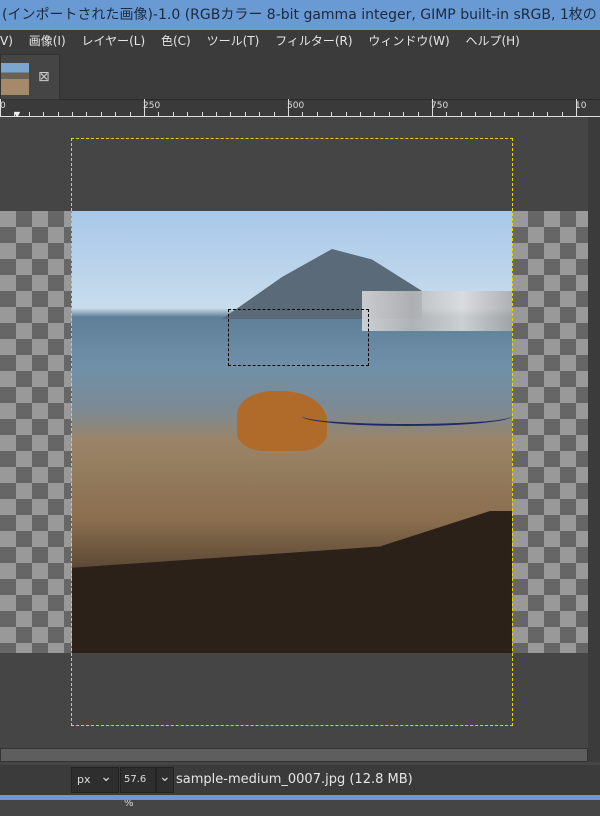  I want to click on leash, so click(407, 416).